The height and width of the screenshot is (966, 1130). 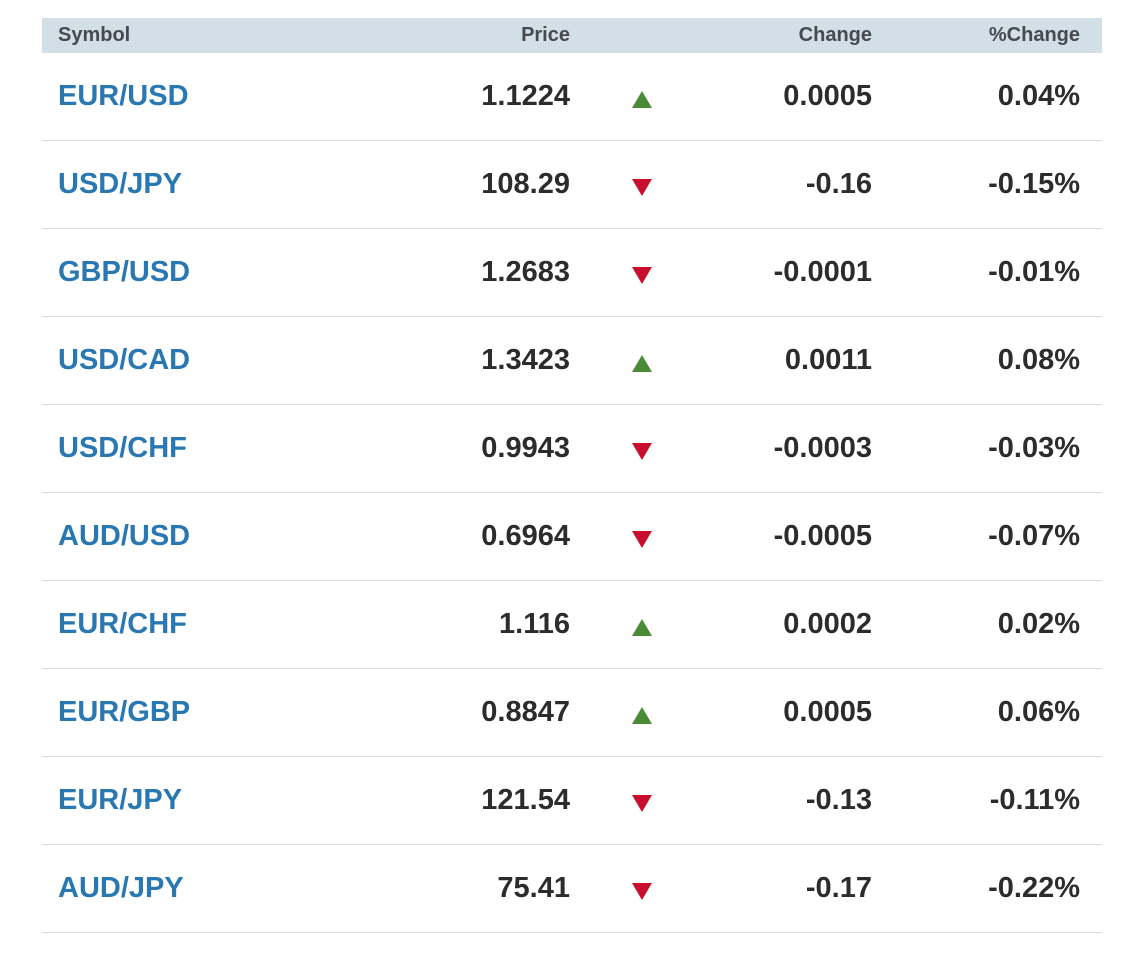 What do you see at coordinates (793, 272) in the screenshot?
I see `change-cell: -0.0001` at bounding box center [793, 272].